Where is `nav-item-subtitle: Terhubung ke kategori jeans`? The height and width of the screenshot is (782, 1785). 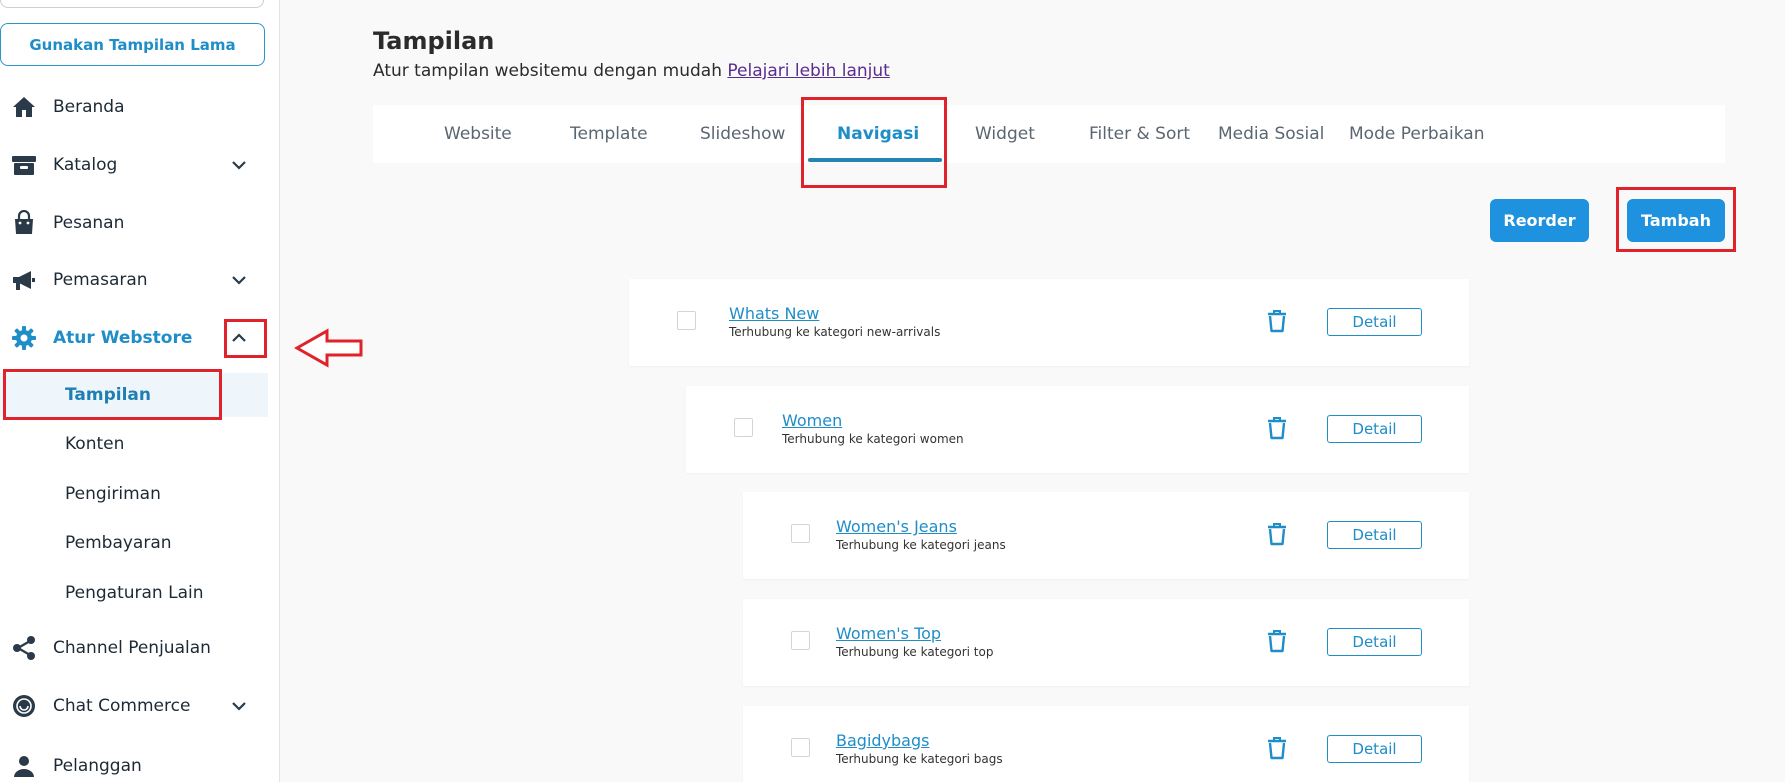 nav-item-subtitle: Terhubung ke kategori jeans is located at coordinates (921, 545).